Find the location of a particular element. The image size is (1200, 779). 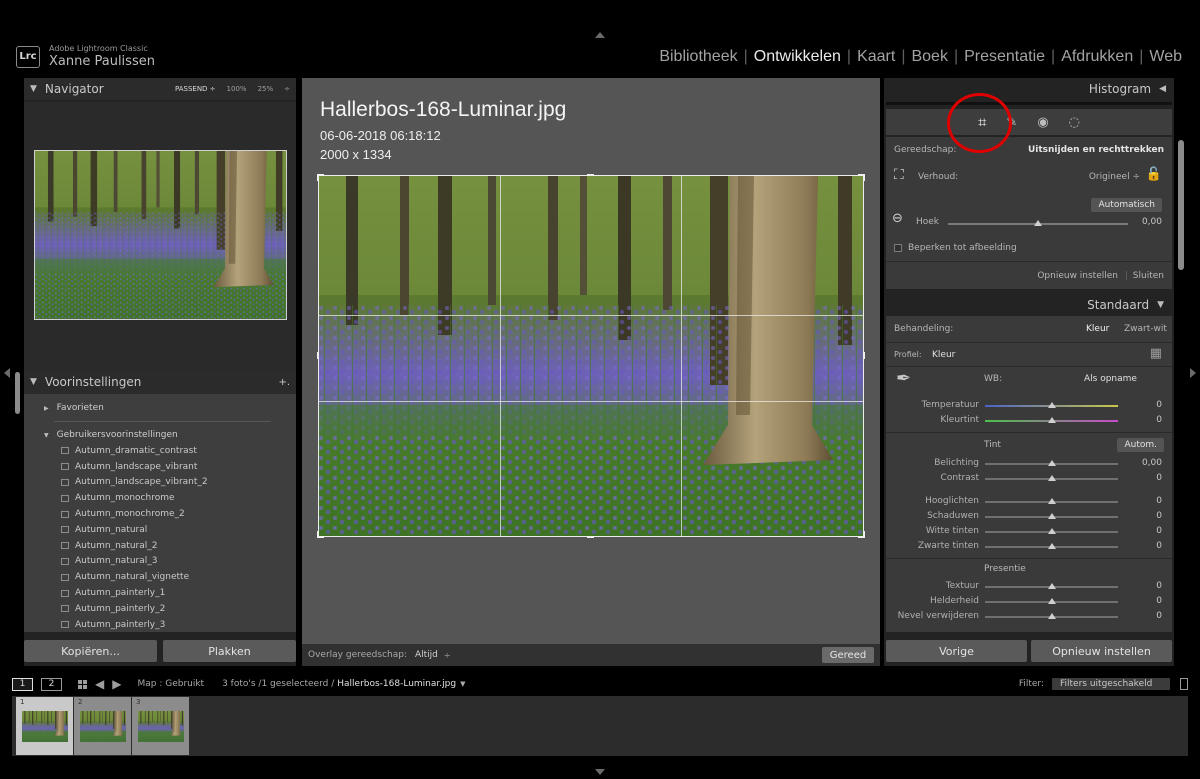

zoom-fit: PASSEND ÷ is located at coordinates (195, 89).